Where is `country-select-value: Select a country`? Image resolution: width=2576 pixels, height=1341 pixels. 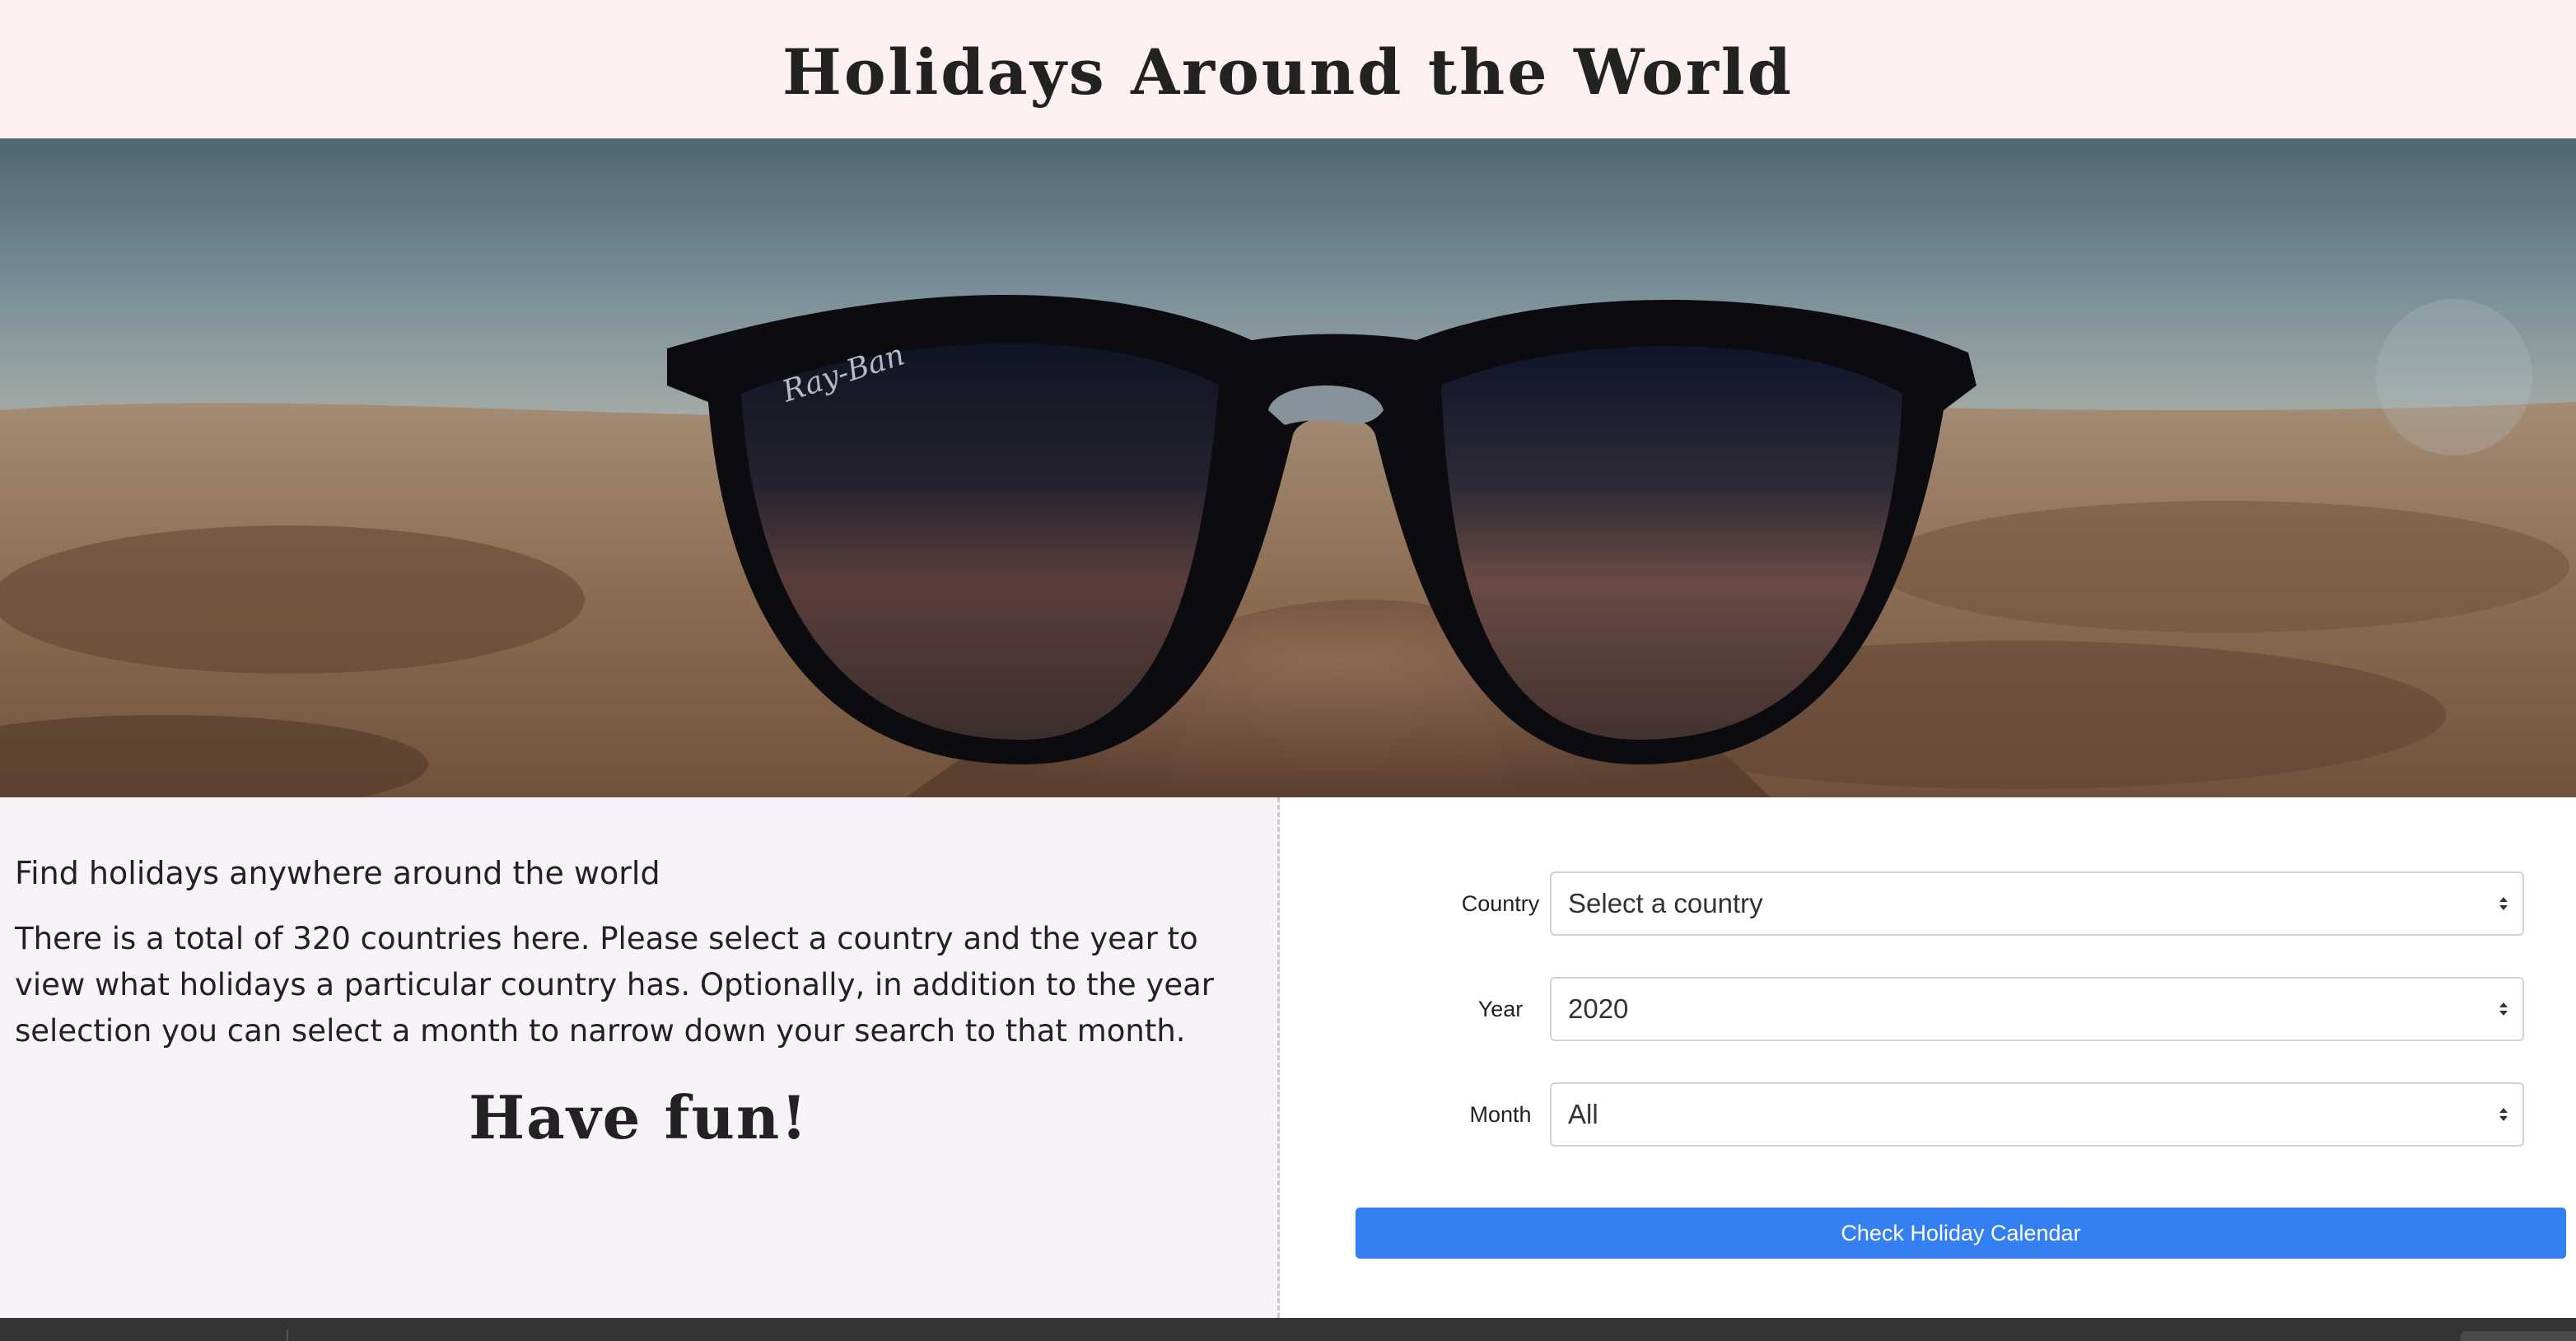
country-select-value: Select a country is located at coordinates (1665, 903).